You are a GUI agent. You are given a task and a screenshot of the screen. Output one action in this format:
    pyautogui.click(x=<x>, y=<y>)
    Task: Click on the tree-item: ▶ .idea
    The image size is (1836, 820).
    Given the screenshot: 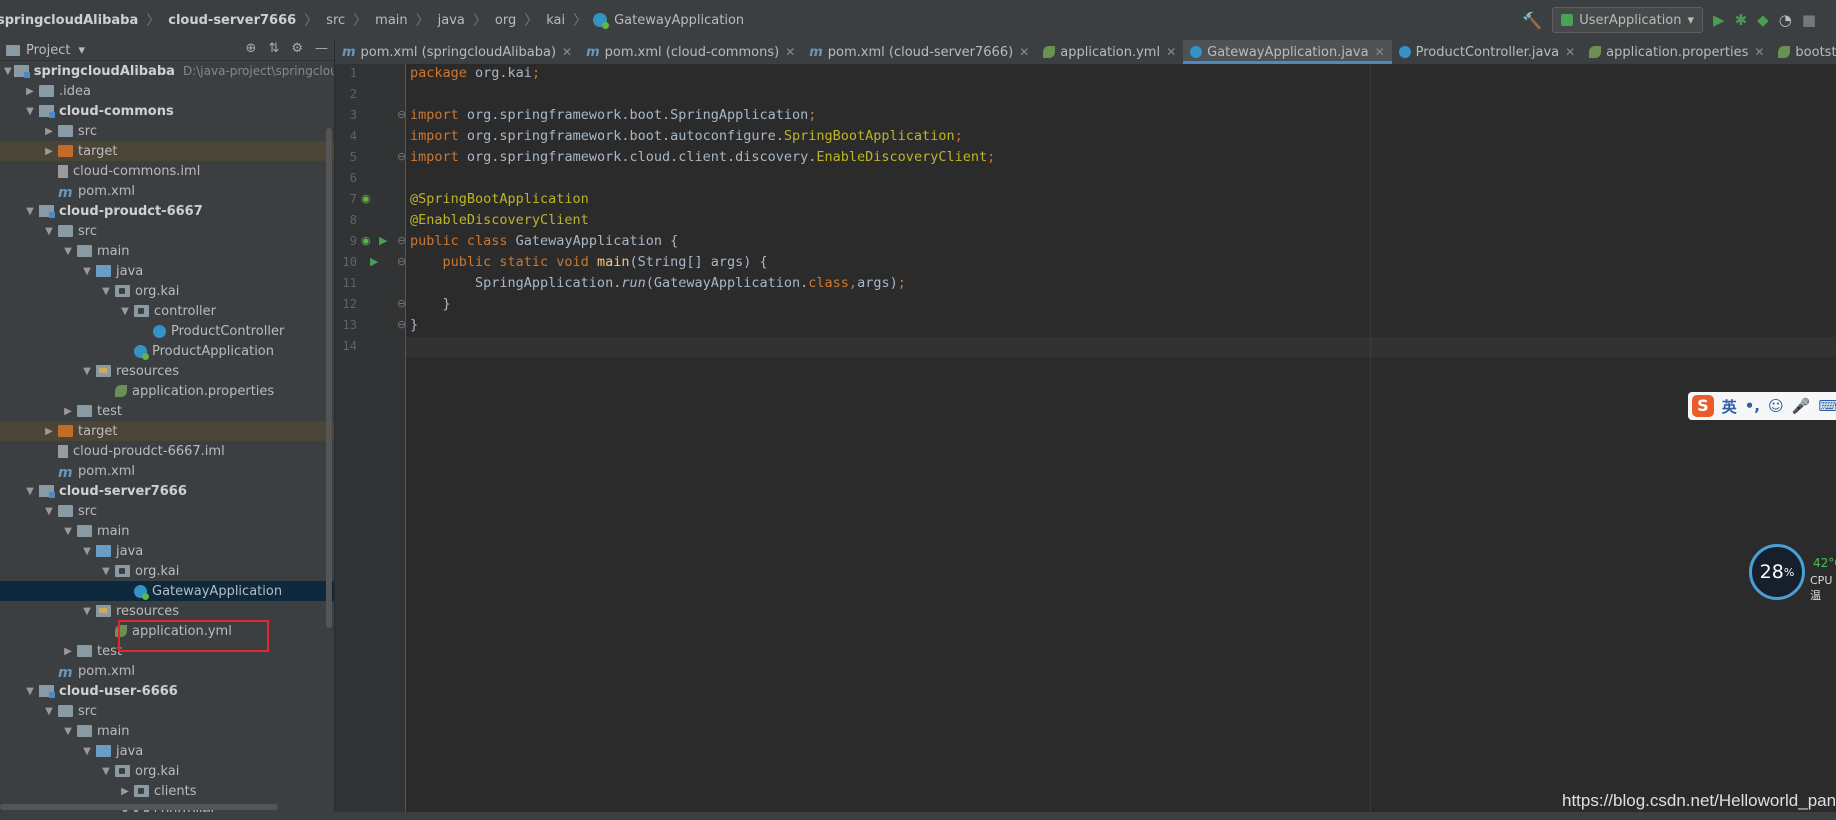 What is the action you would take?
    pyautogui.click(x=167, y=91)
    